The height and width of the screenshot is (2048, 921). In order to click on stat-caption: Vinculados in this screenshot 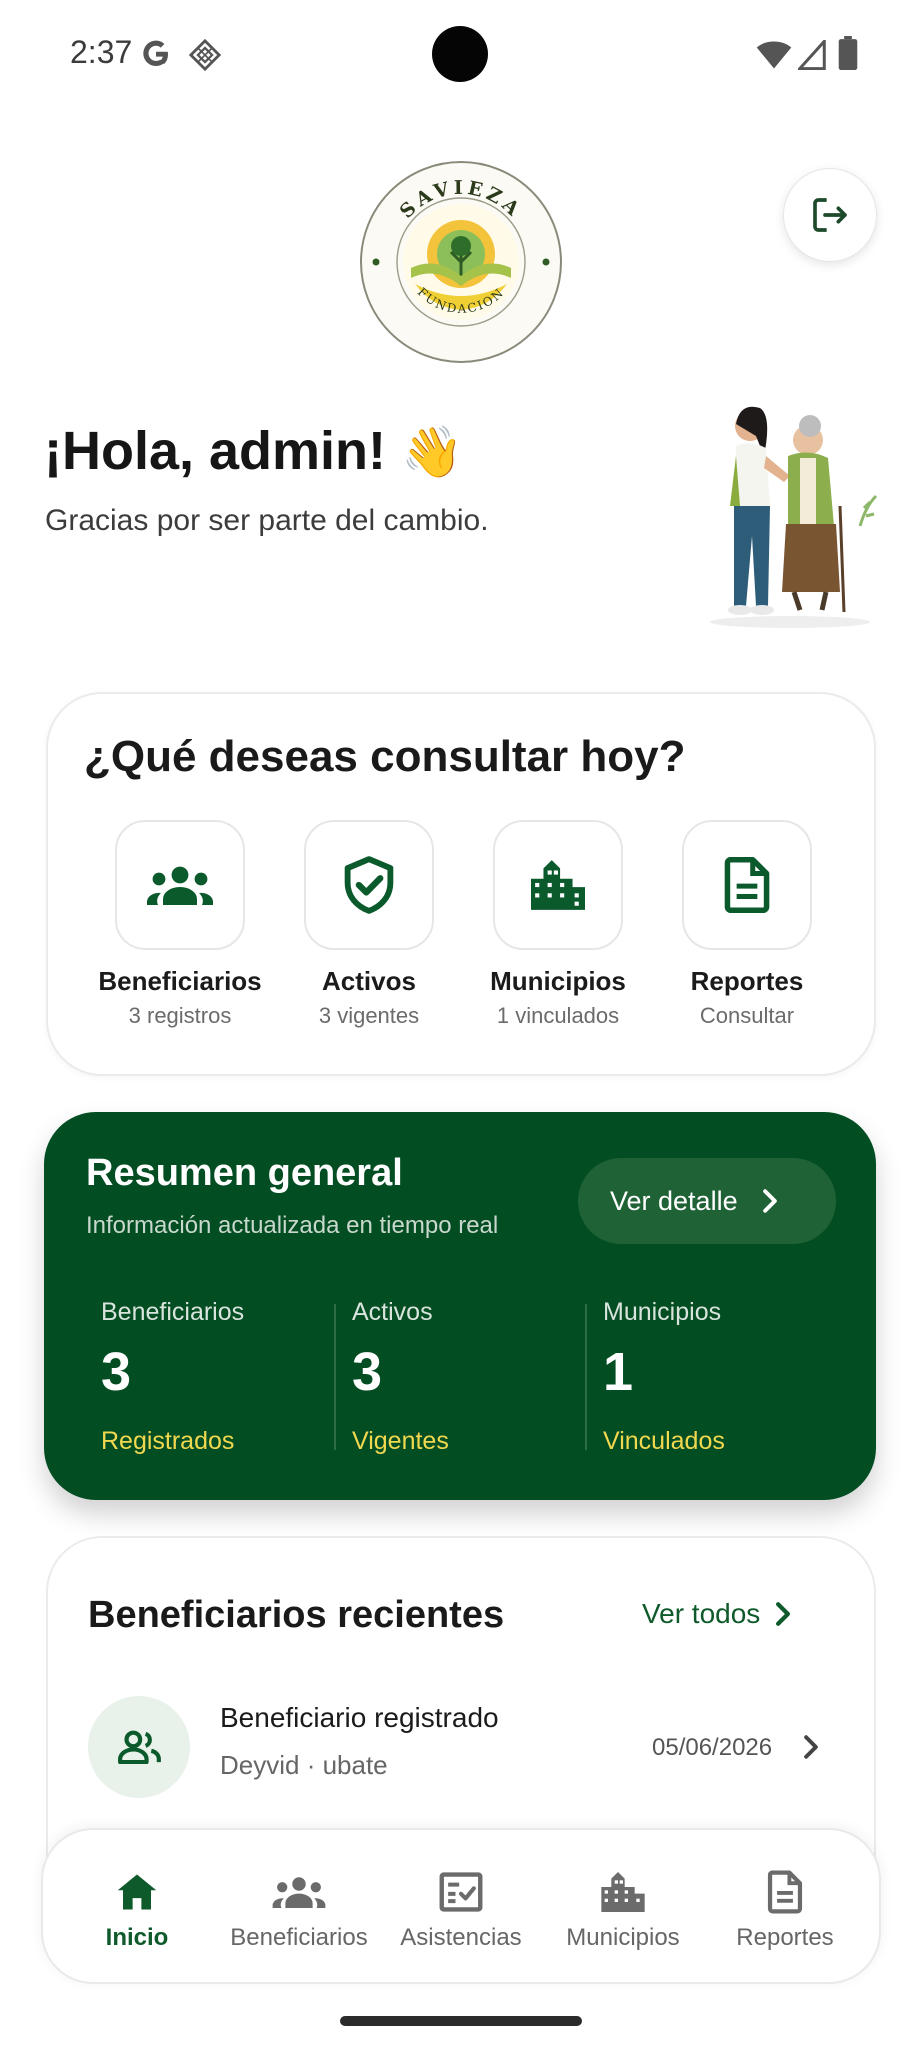, I will do `click(664, 1441)`.